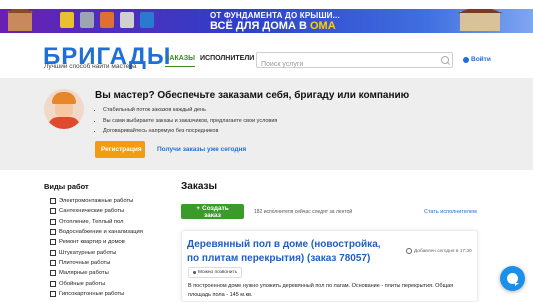  Describe the element at coordinates (64, 109) in the screenshot. I see `worker-avatar` at that location.